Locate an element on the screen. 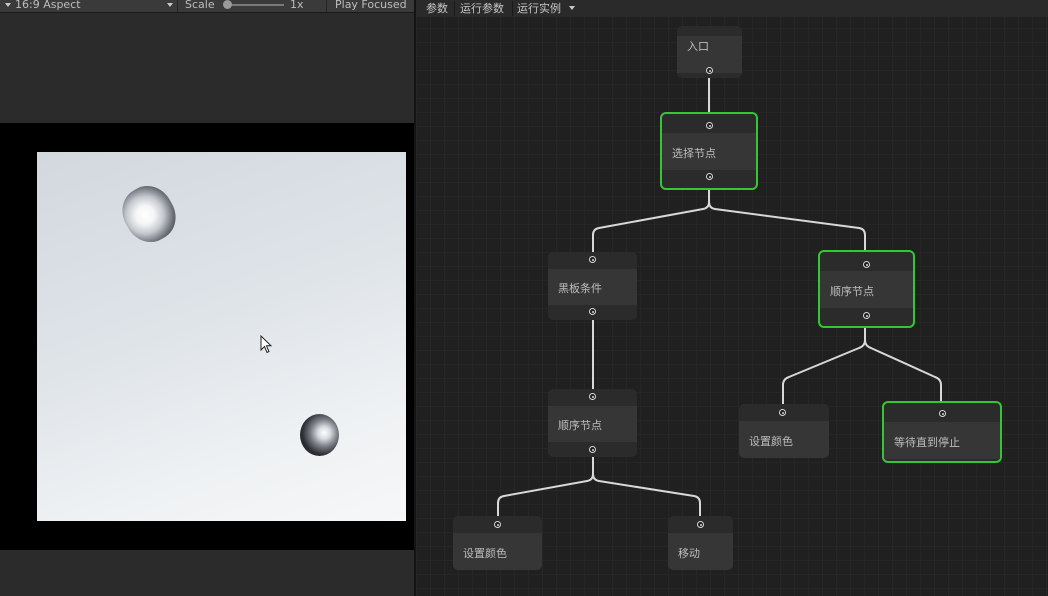  graph-node-blackboard-condition: 黑板条件 is located at coordinates (592, 286).